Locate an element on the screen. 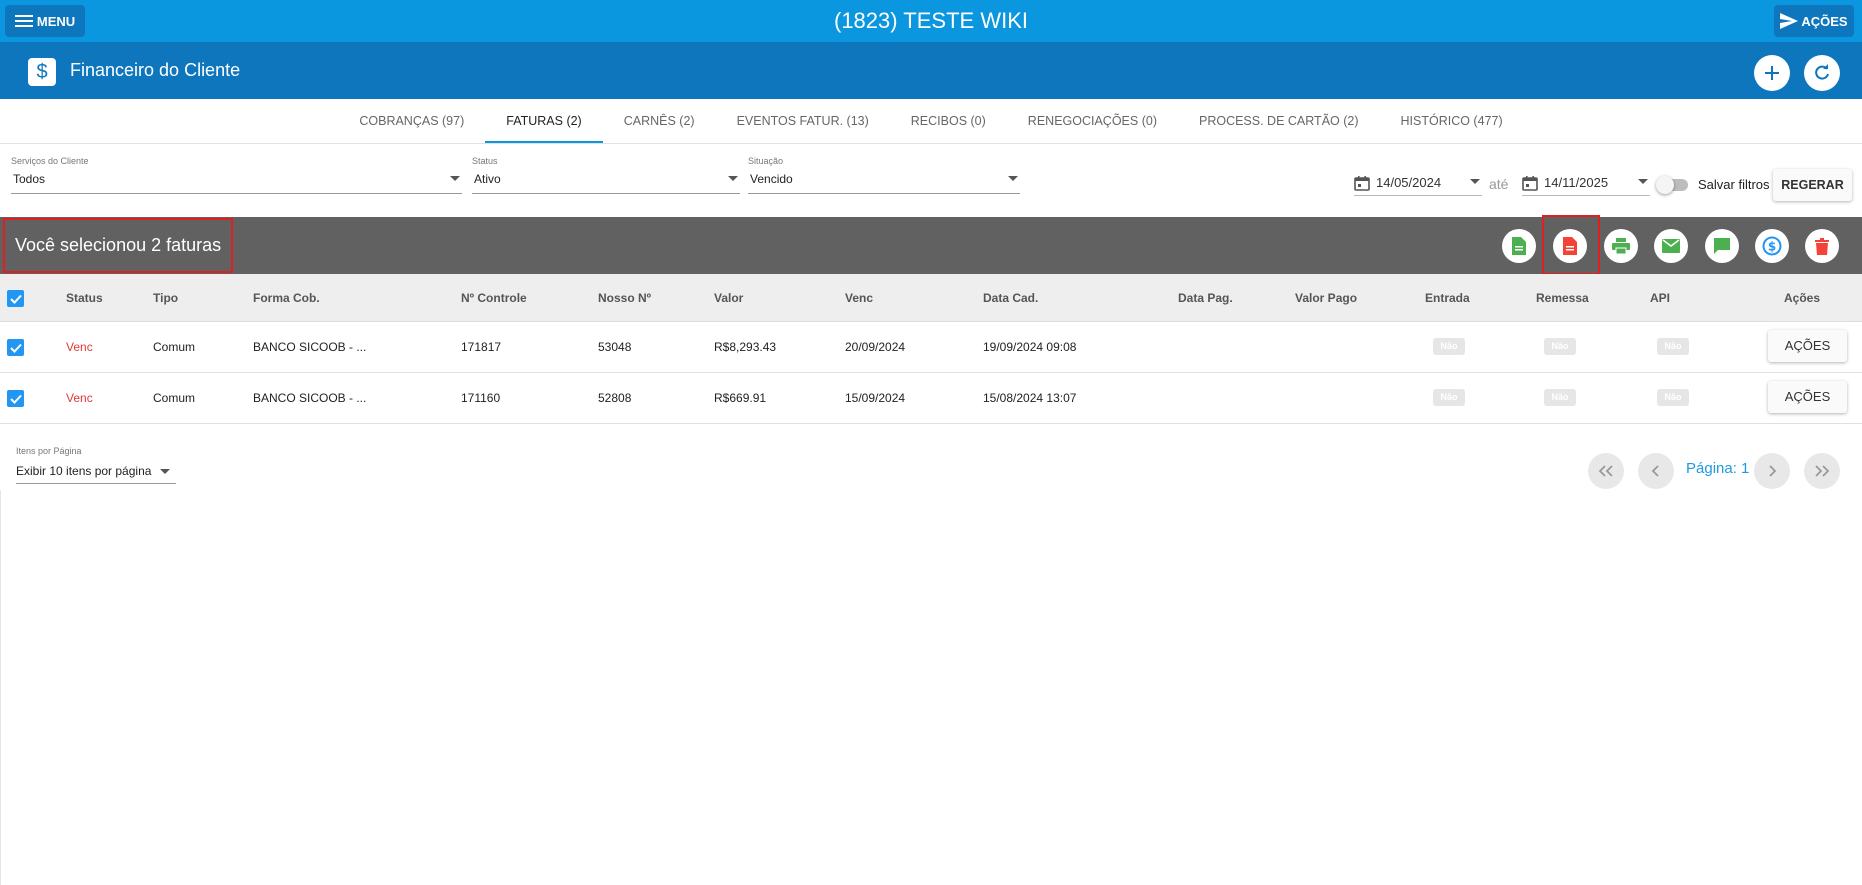 This screenshot has height=885, width=1862. situacao-filter: Situação Vencido is located at coordinates (884, 175).